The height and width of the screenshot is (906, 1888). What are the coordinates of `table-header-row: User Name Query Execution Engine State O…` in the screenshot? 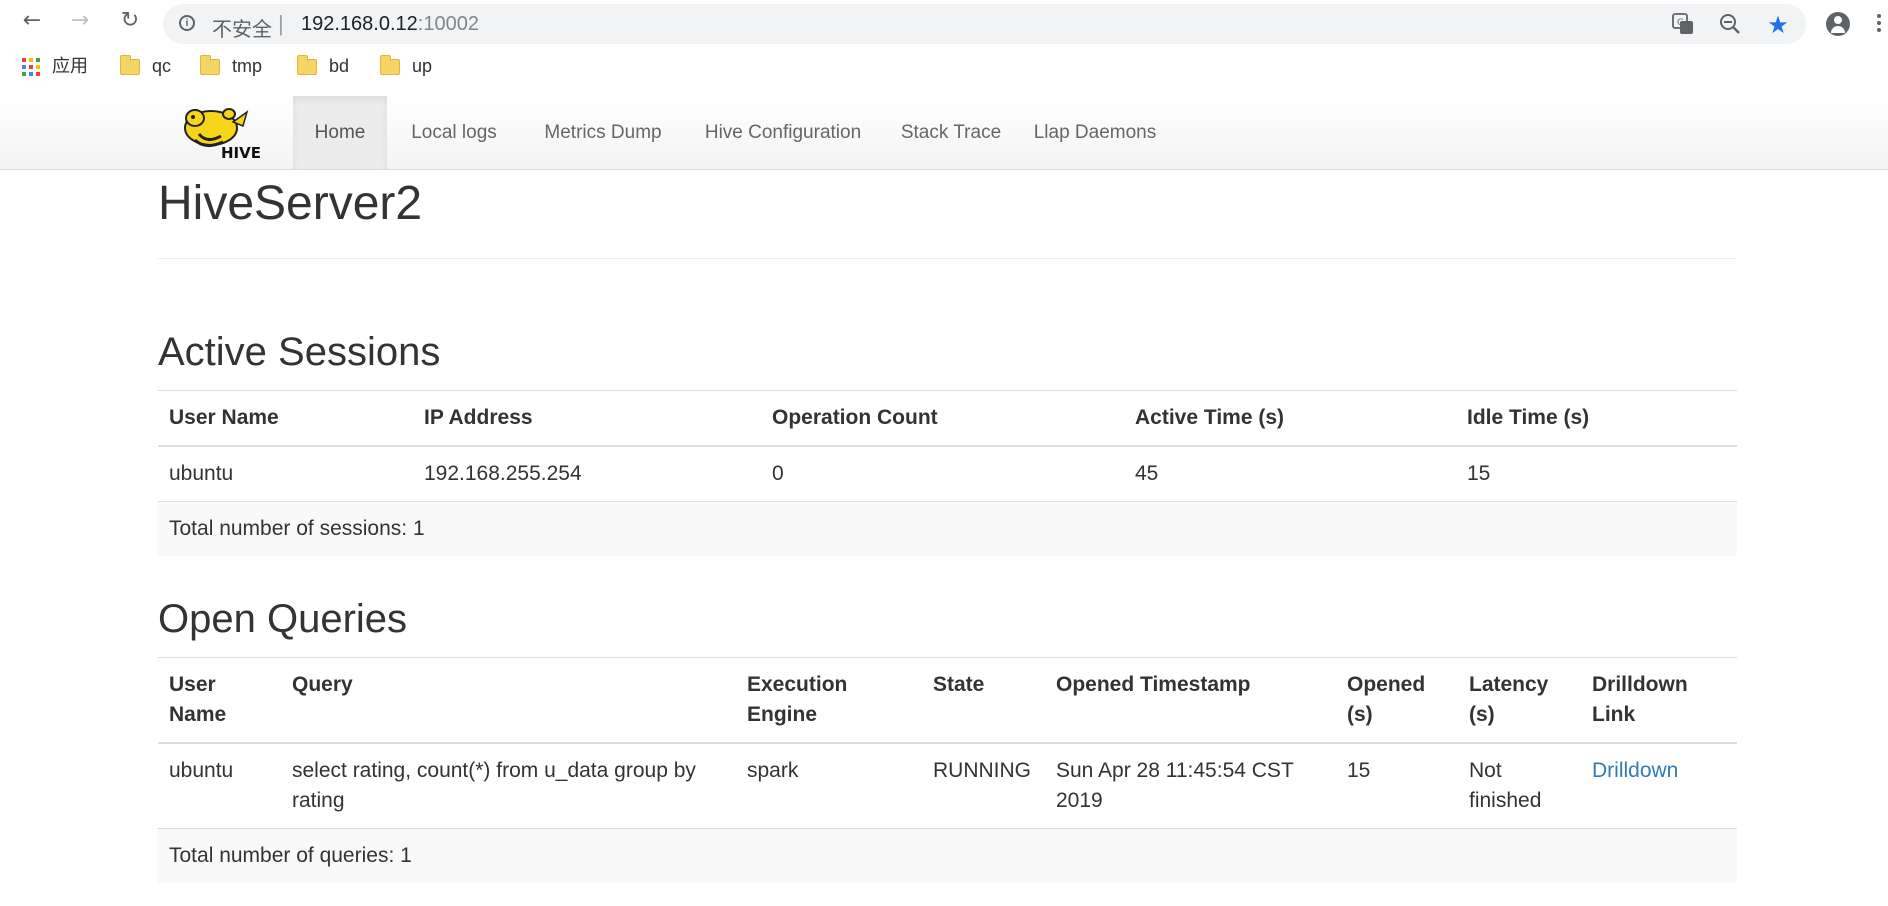 It's located at (947, 700).